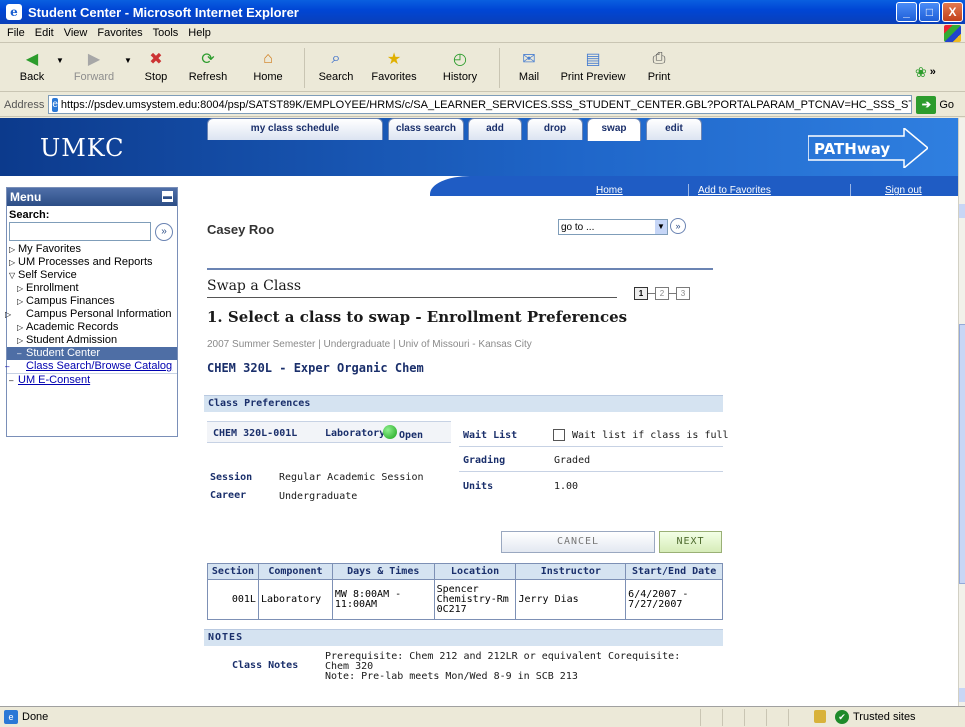 This screenshot has width=965, height=727. What do you see at coordinates (659, 67) in the screenshot?
I see `print-button: ⎙ Print` at bounding box center [659, 67].